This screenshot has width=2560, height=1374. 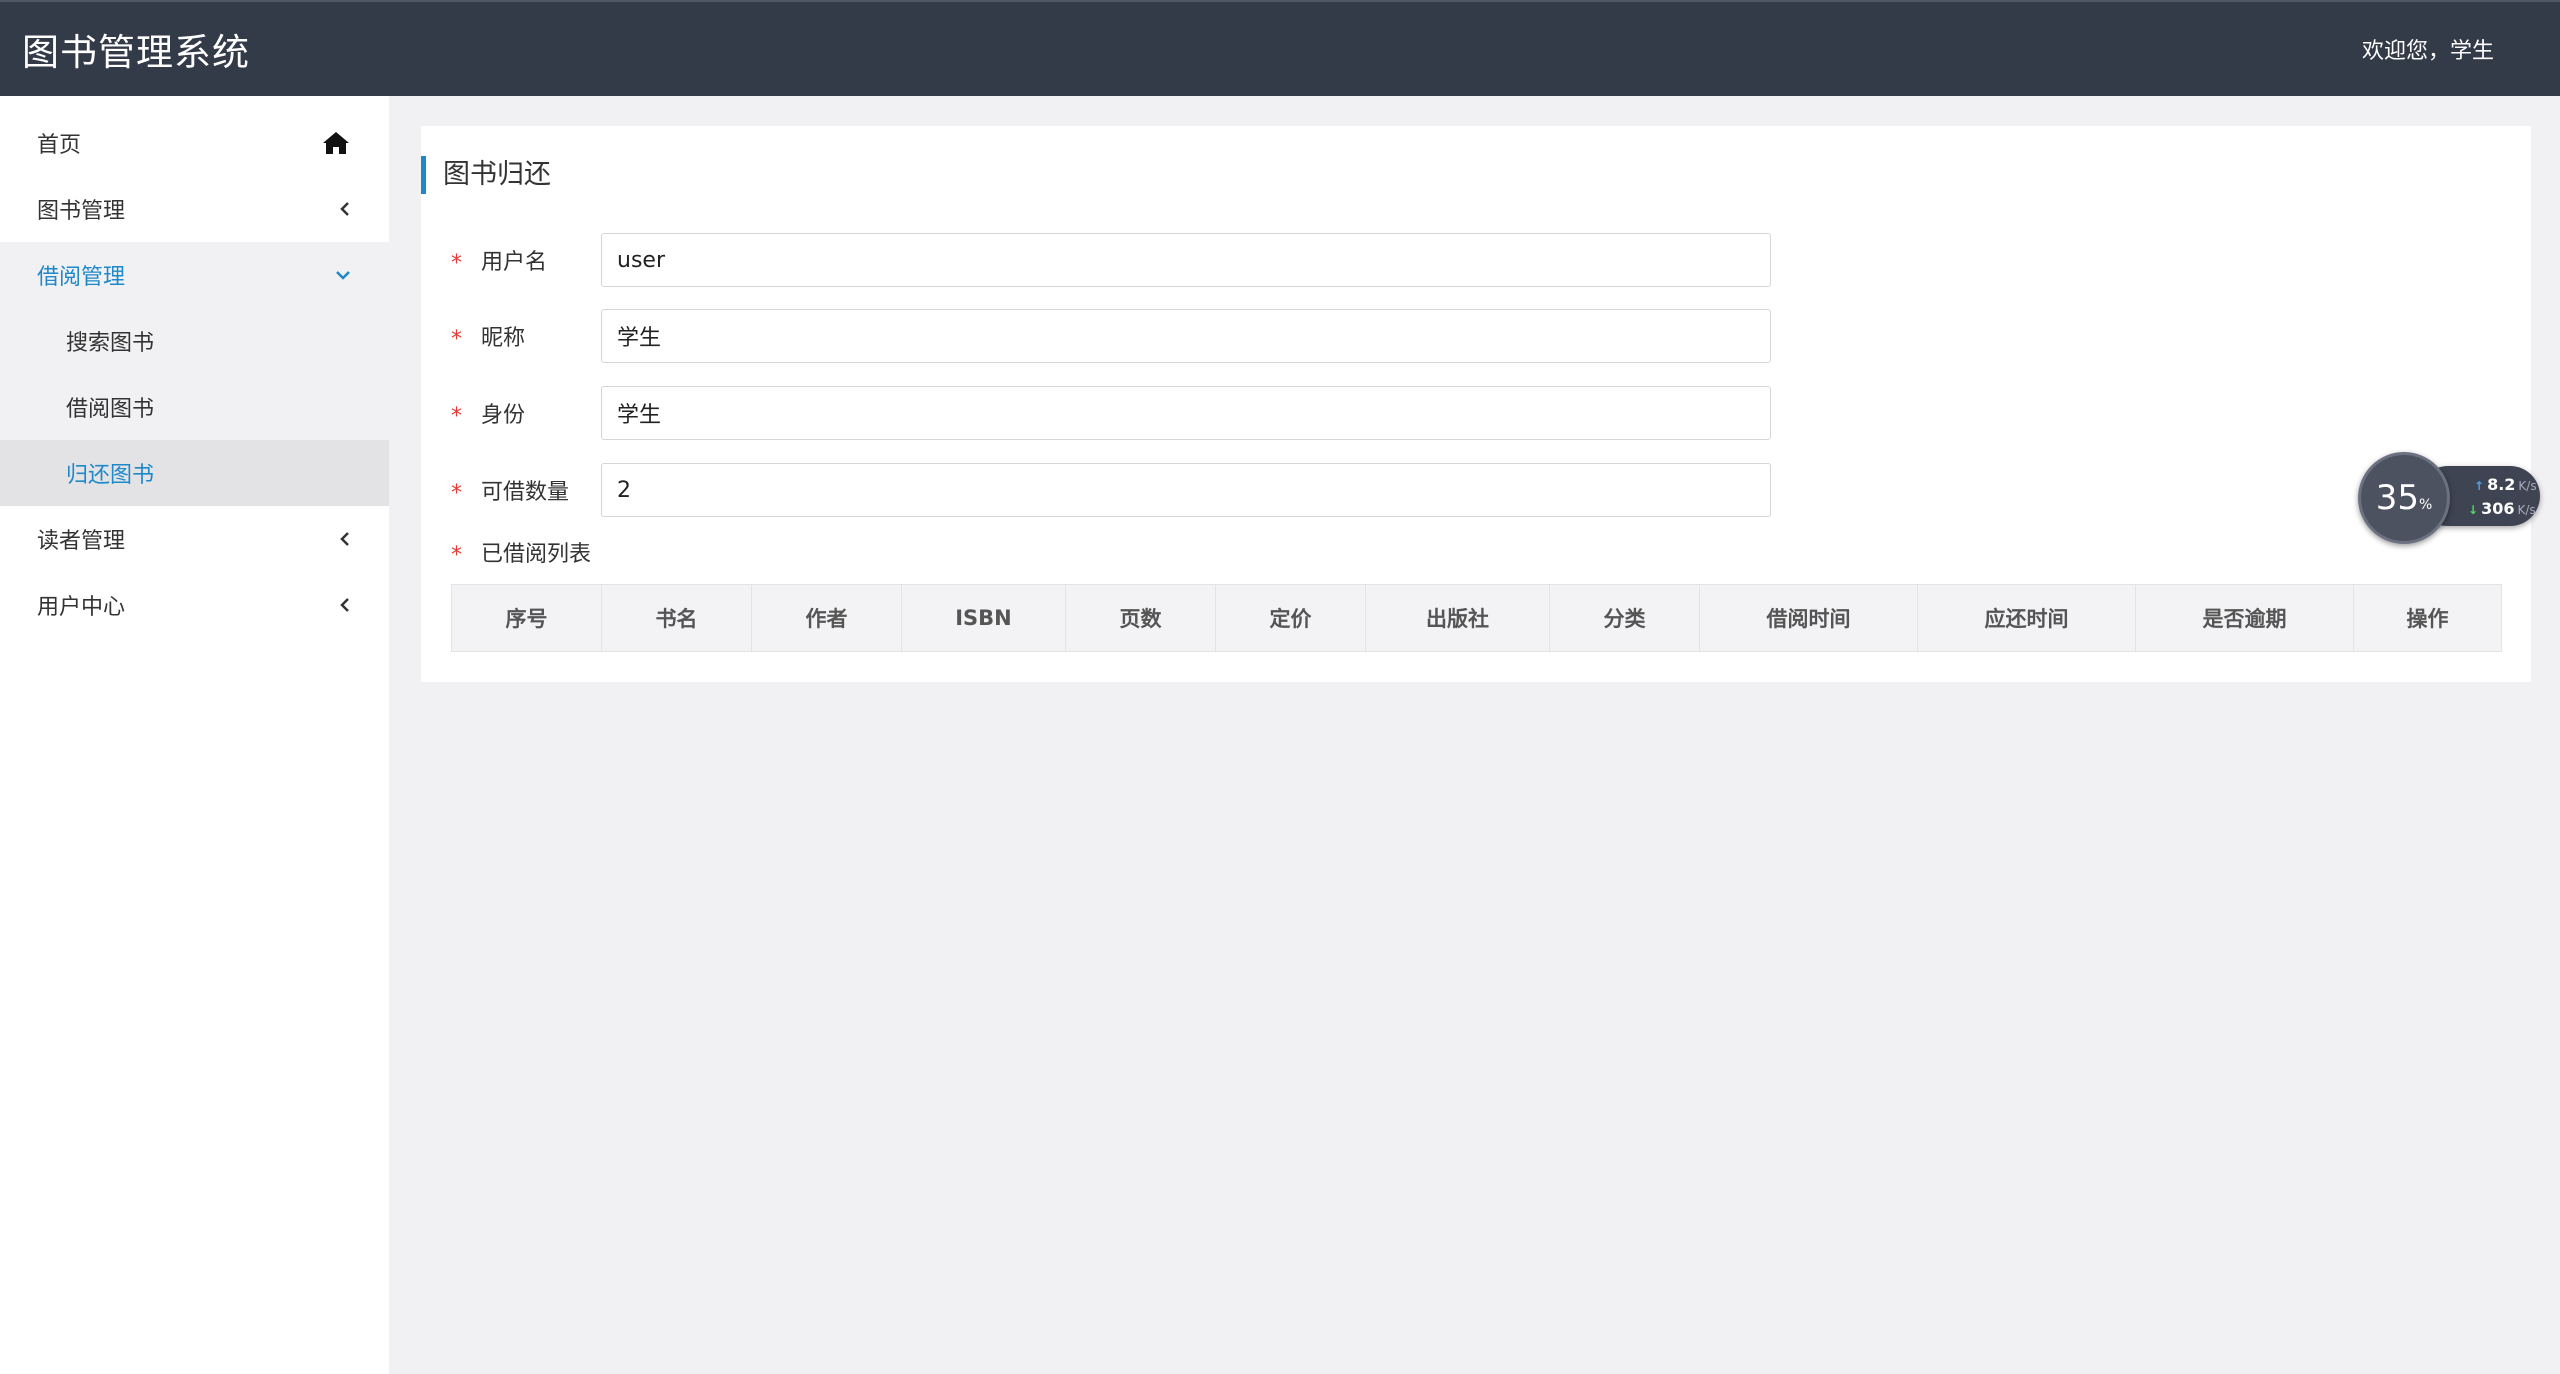 What do you see at coordinates (503, 338) in the screenshot?
I see `nickname-label: 昵称` at bounding box center [503, 338].